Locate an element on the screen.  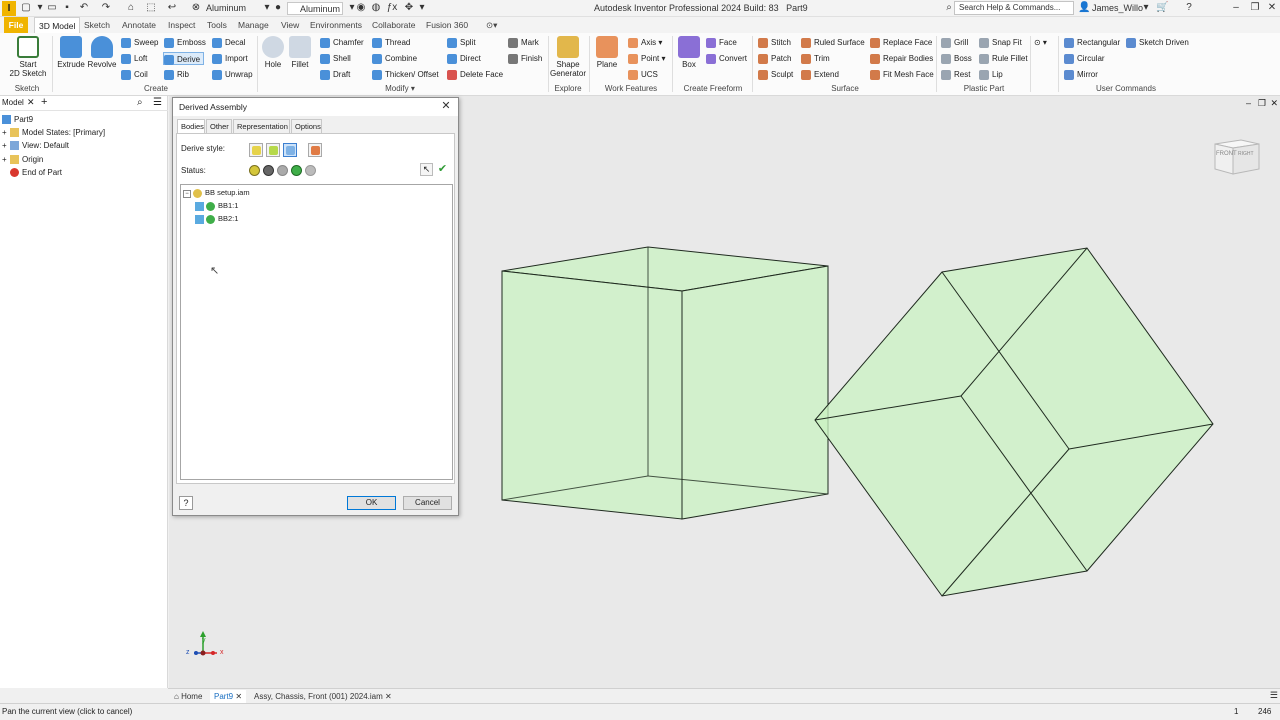
emboss-button: Emboss is located at coordinates (185, 42).